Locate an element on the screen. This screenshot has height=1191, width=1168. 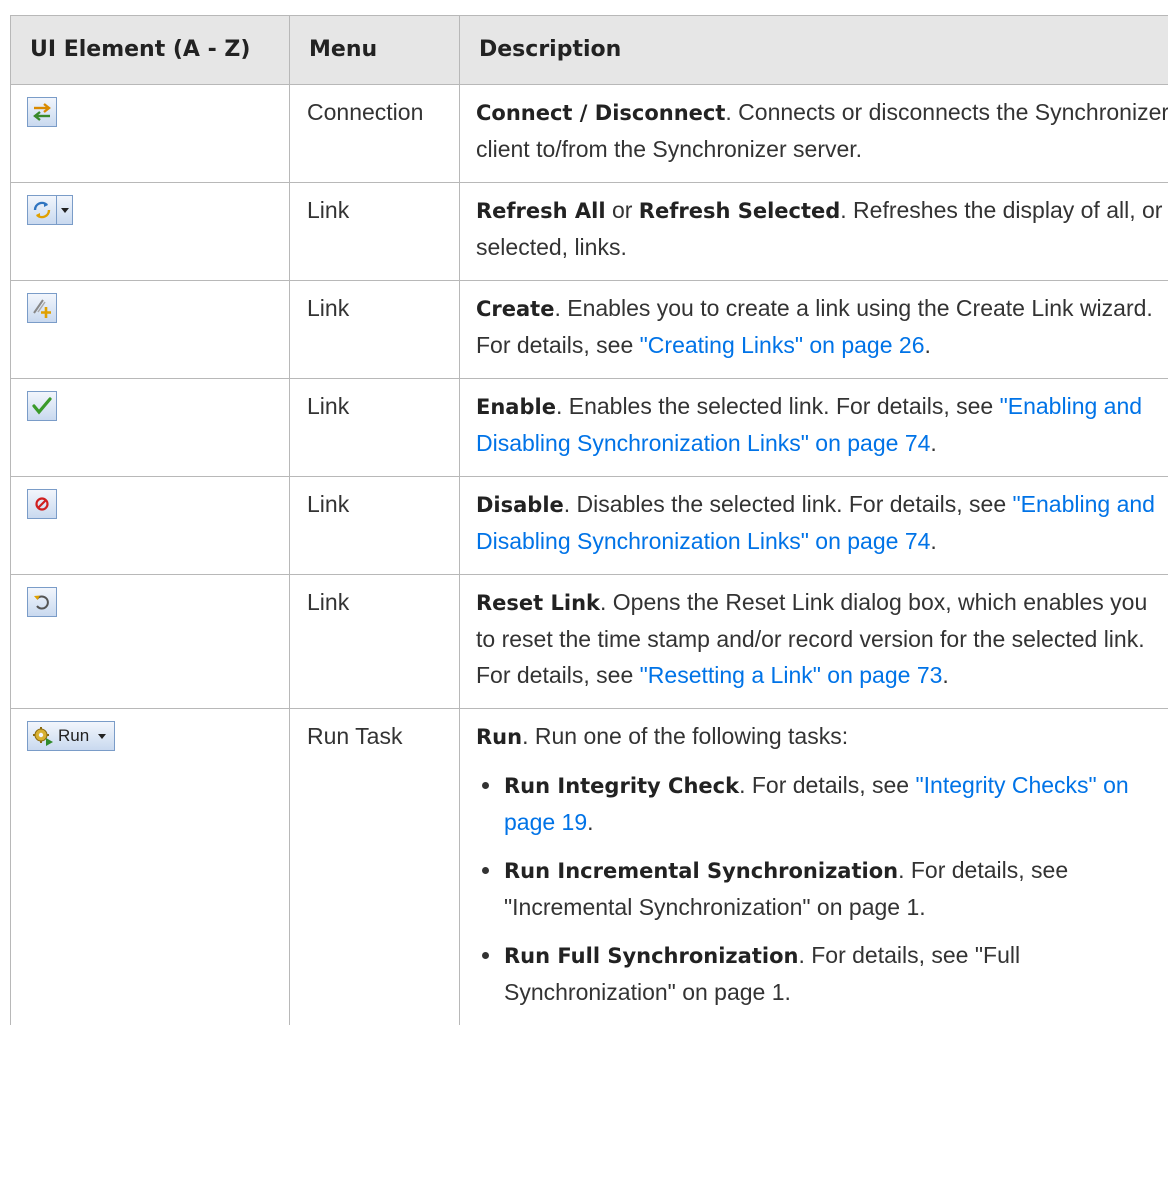
element-title: Disable is located at coordinates (520, 505).